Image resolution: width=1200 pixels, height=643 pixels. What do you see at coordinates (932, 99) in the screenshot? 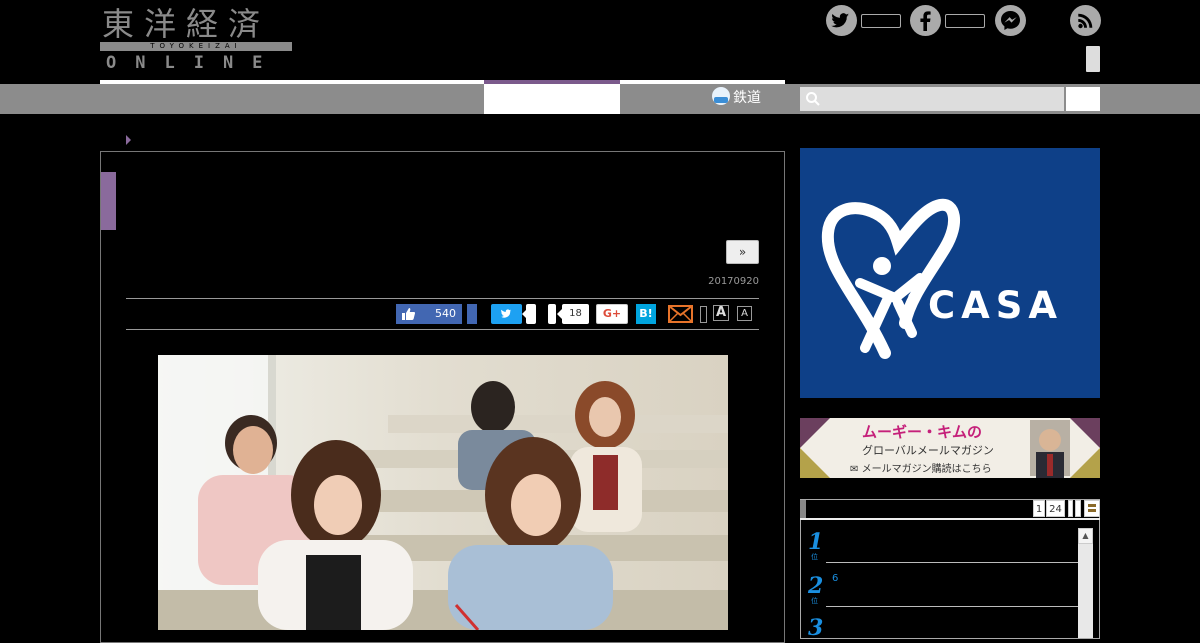
I see `search-input` at bounding box center [932, 99].